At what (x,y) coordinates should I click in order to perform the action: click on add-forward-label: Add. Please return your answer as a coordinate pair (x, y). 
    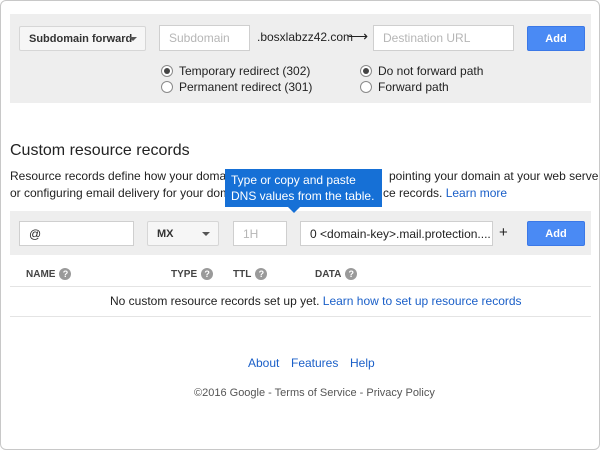
    Looking at the image, I should click on (556, 38).